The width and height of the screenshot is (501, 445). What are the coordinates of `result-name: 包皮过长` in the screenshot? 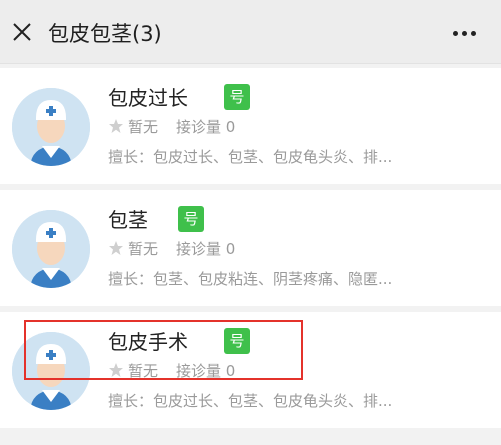 It's located at (148, 98).